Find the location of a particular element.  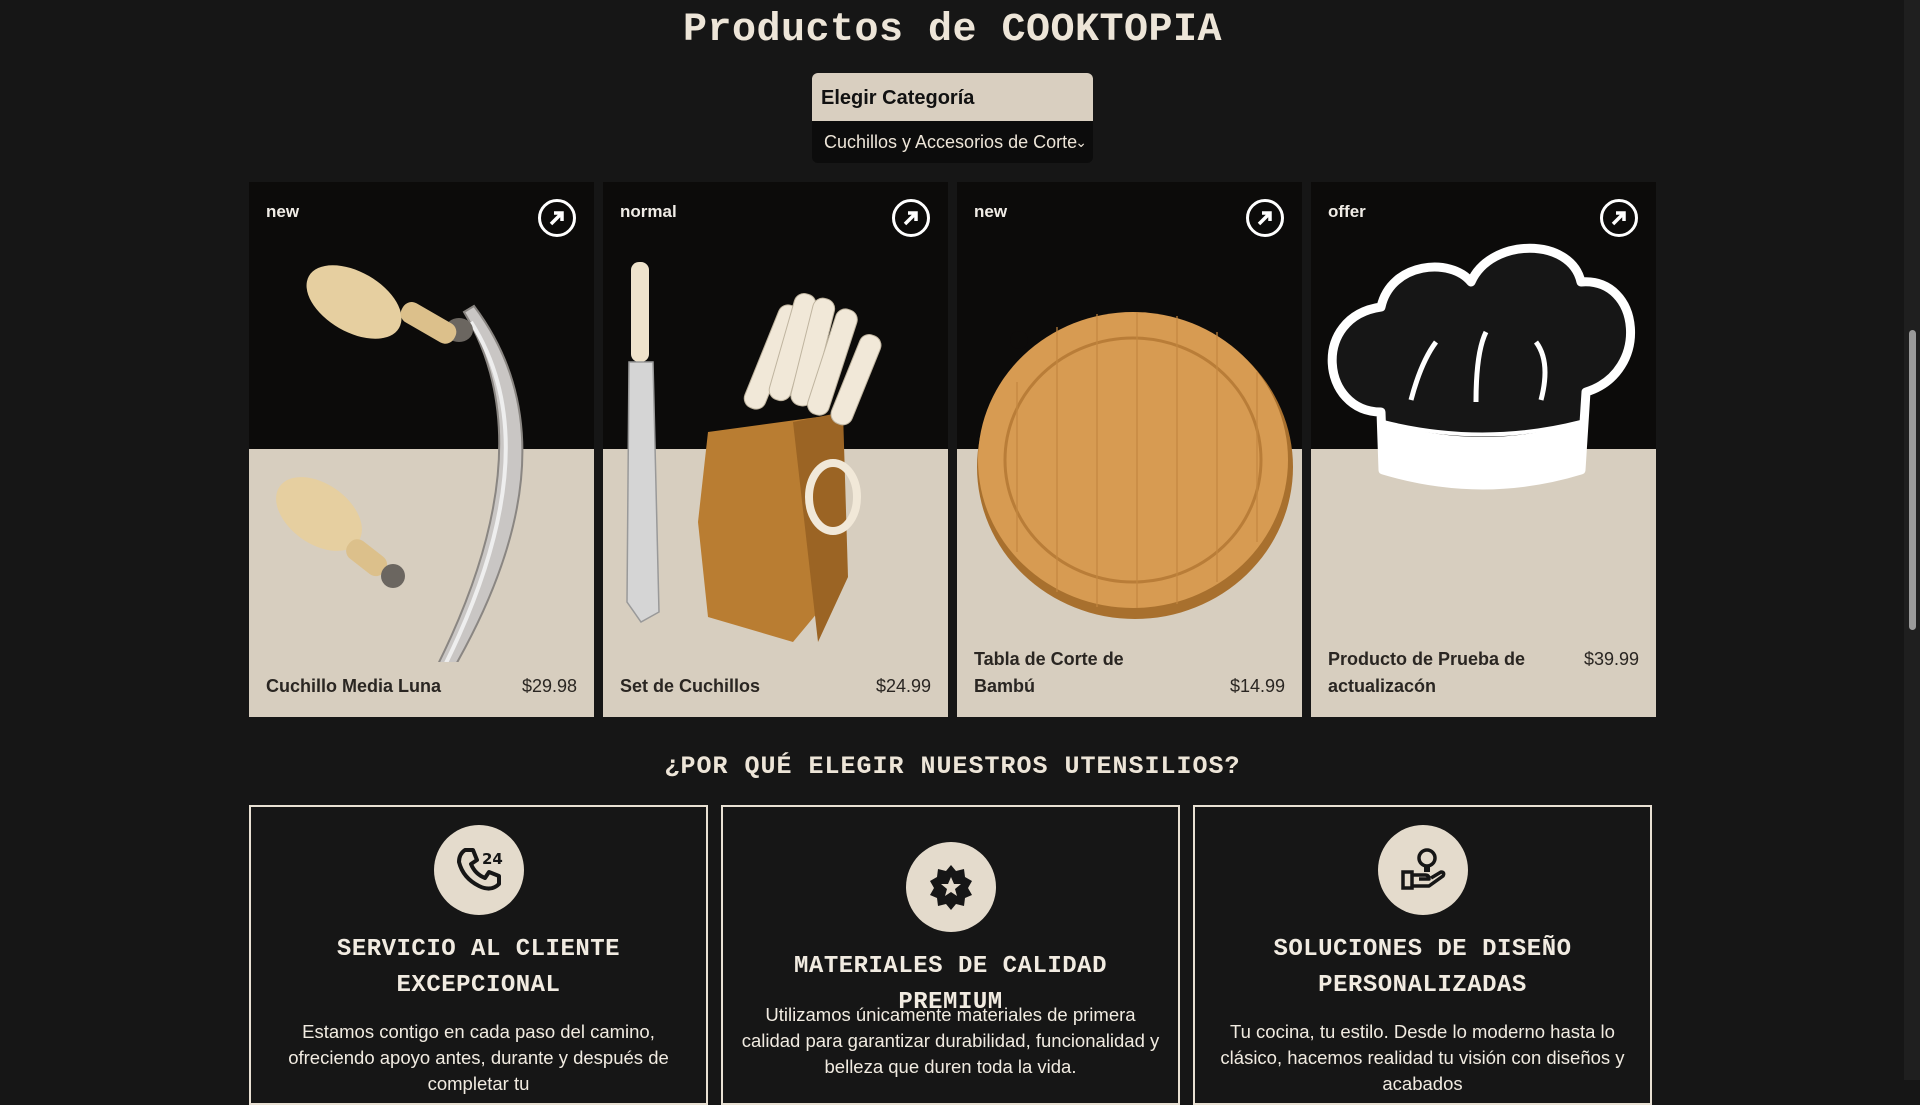

category-select: Cuchillos y Accesorios de Corte ⌄ is located at coordinates (952, 142).